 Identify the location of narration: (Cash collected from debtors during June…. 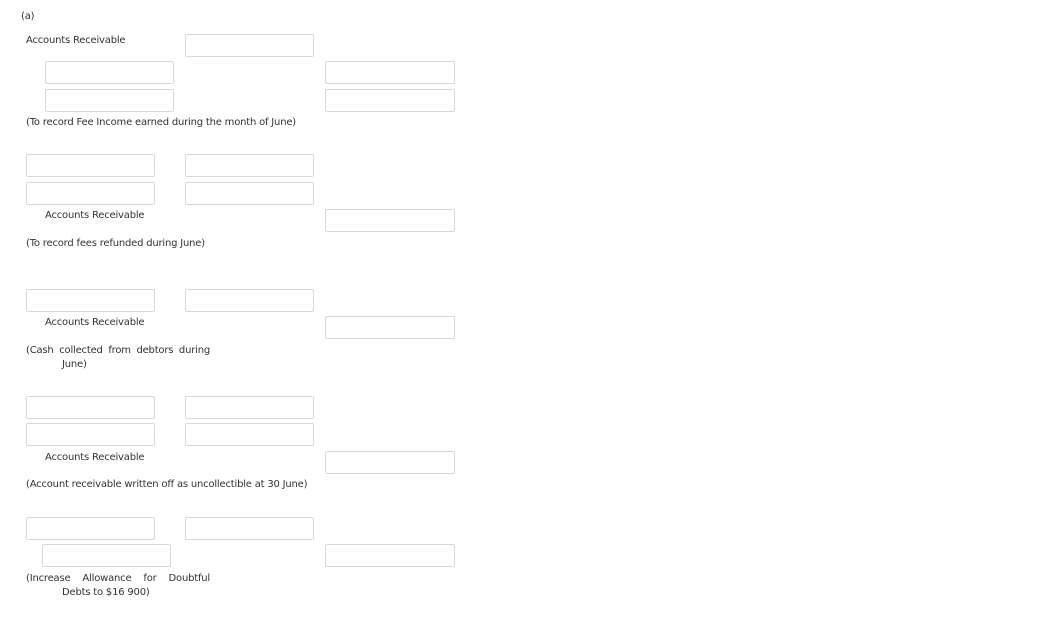
(118, 357).